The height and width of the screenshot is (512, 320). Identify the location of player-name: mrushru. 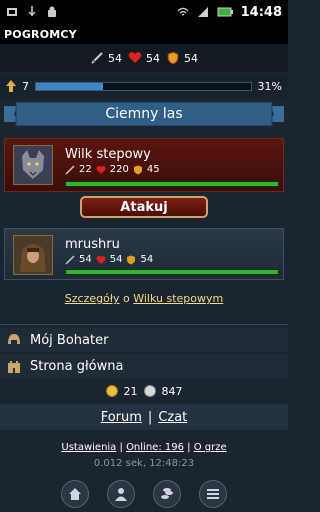
(92, 244).